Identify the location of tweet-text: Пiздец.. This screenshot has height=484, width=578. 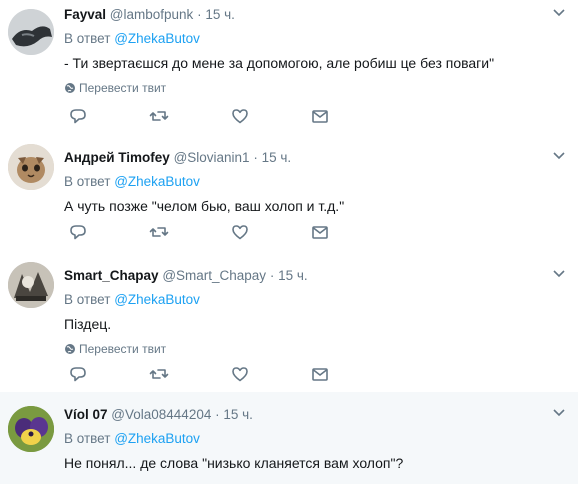
(88, 324).